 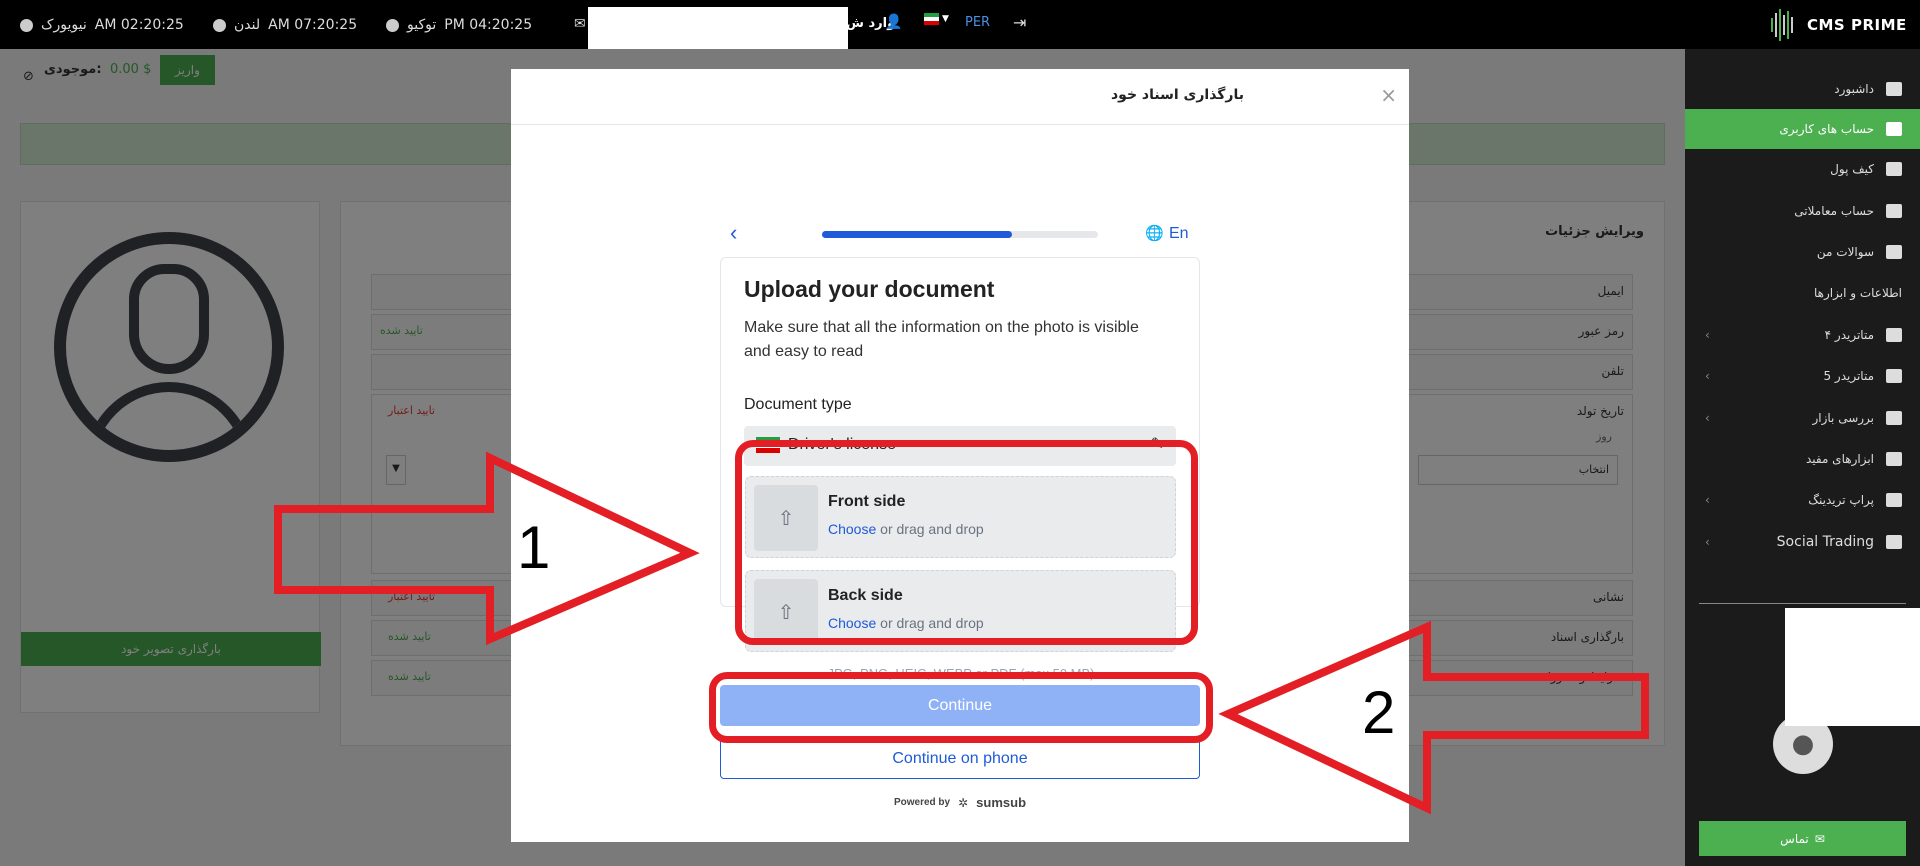 What do you see at coordinates (534, 547) in the screenshot?
I see `annotation-label-1: 1` at bounding box center [534, 547].